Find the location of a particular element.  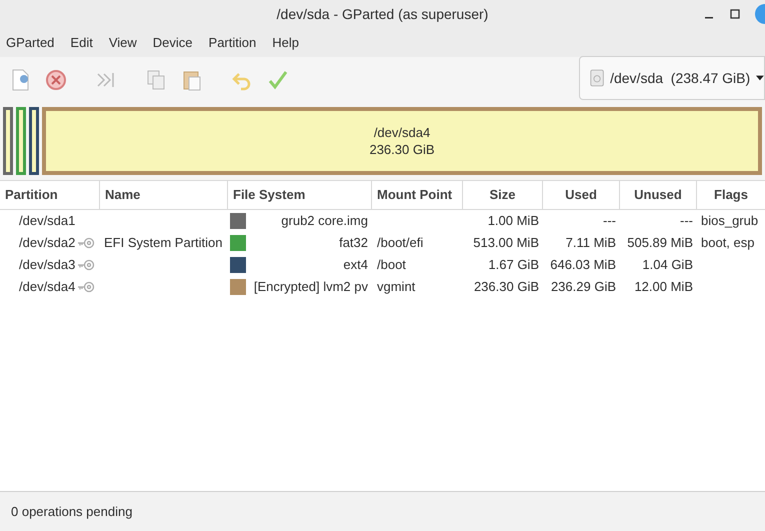

table-cell-text: bios_grub is located at coordinates (729, 221).